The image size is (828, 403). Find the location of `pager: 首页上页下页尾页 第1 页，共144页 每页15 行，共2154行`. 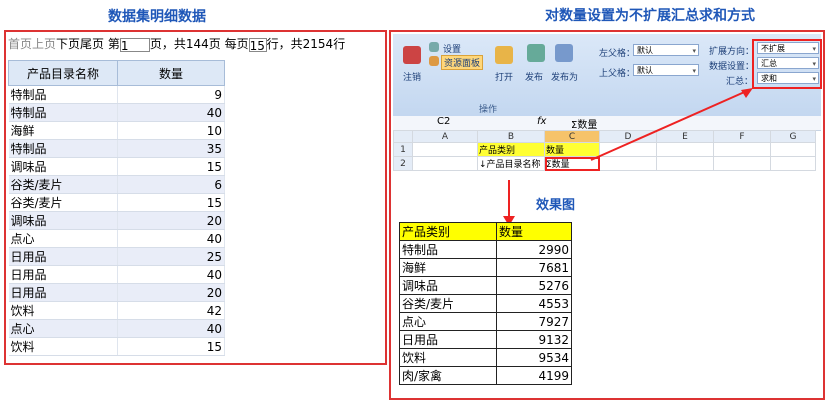

pager: 首页上页下页尾页 第1 页，共144页 每页15 行，共2154行 is located at coordinates (177, 45).